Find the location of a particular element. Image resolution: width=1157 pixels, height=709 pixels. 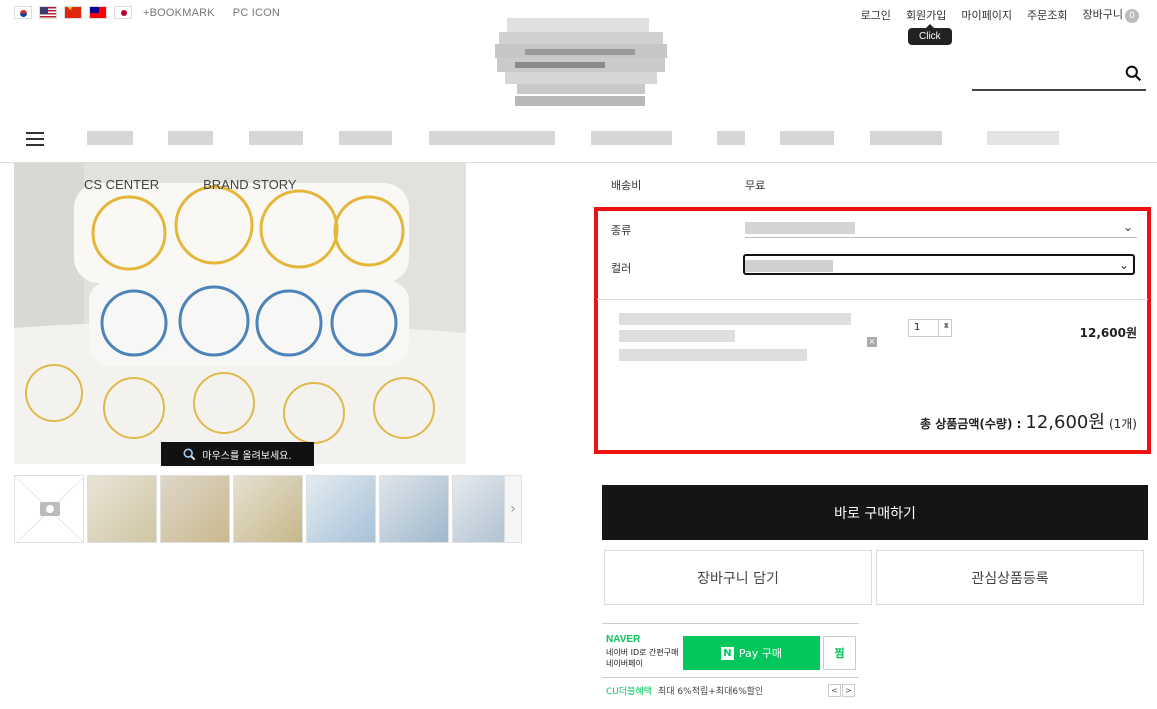

total-count: (1개) is located at coordinates (1122, 424).